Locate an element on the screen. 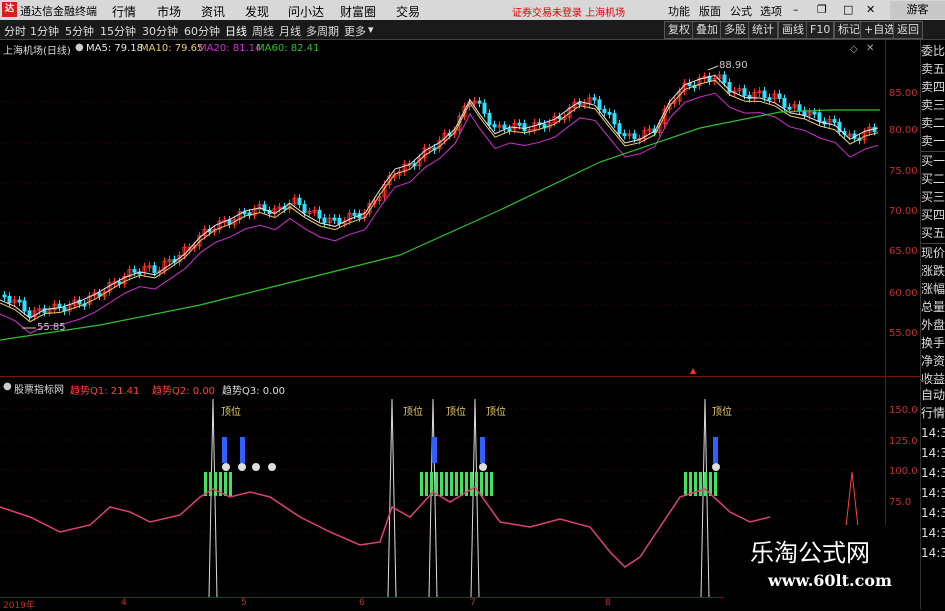 The width and height of the screenshot is (945, 611). close-icon: ✕ is located at coordinates (870, 9).